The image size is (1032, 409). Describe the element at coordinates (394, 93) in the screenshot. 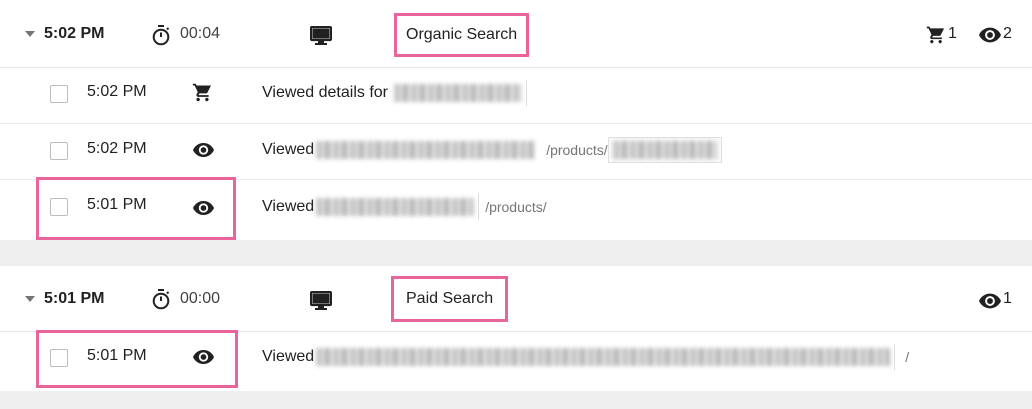

I see `event-description: Viewed details for` at that location.